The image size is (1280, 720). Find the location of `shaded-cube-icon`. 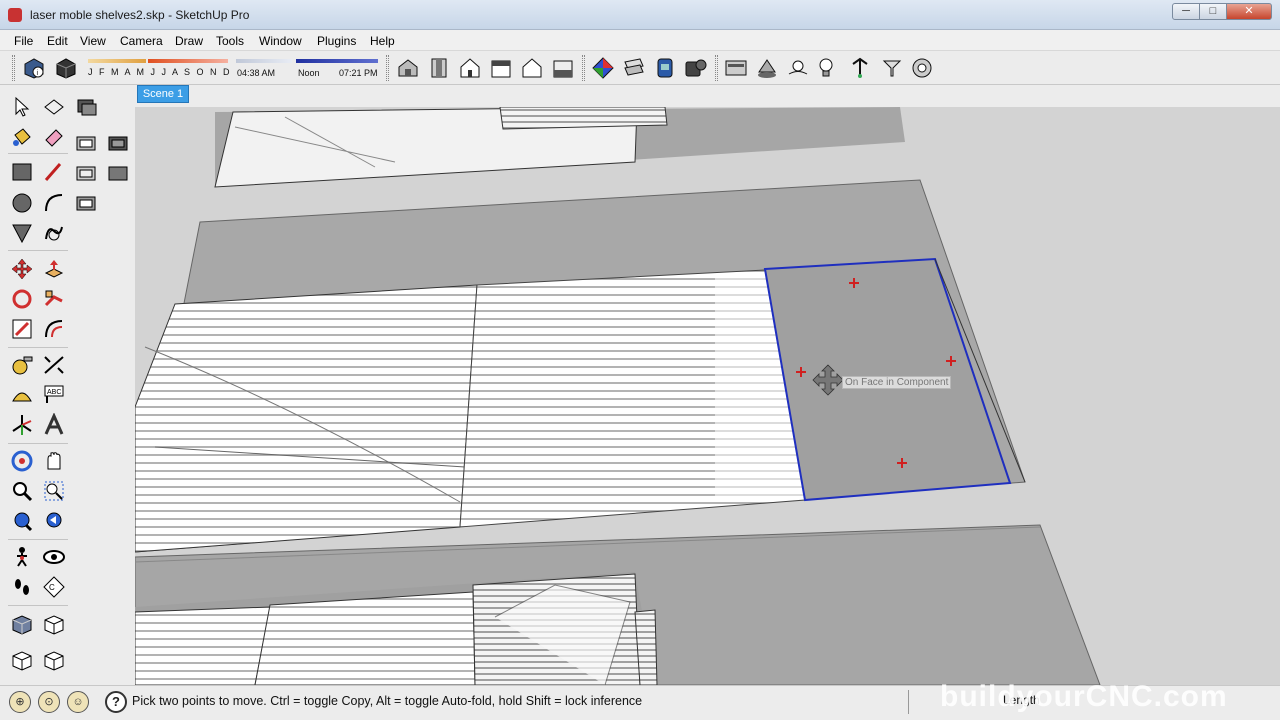

shaded-cube-icon is located at coordinates (54, 661).